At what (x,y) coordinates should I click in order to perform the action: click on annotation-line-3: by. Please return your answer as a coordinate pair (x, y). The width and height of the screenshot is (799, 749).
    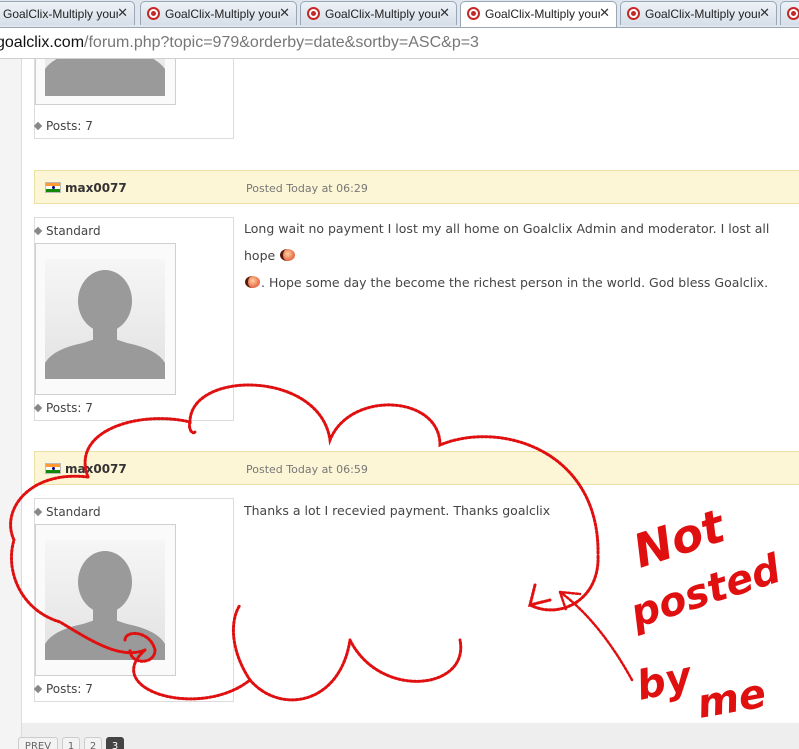
    Looking at the image, I should click on (665, 681).